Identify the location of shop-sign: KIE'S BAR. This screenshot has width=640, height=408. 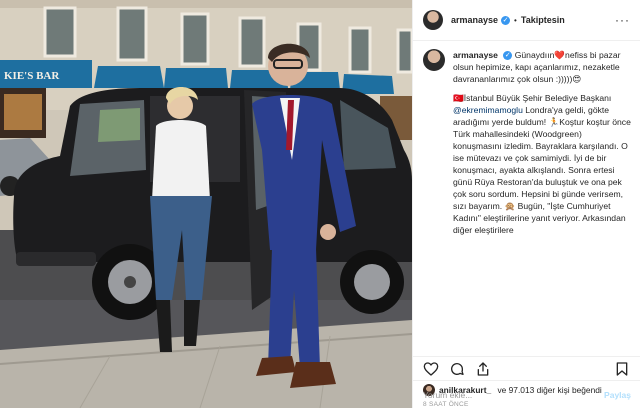
(32, 76).